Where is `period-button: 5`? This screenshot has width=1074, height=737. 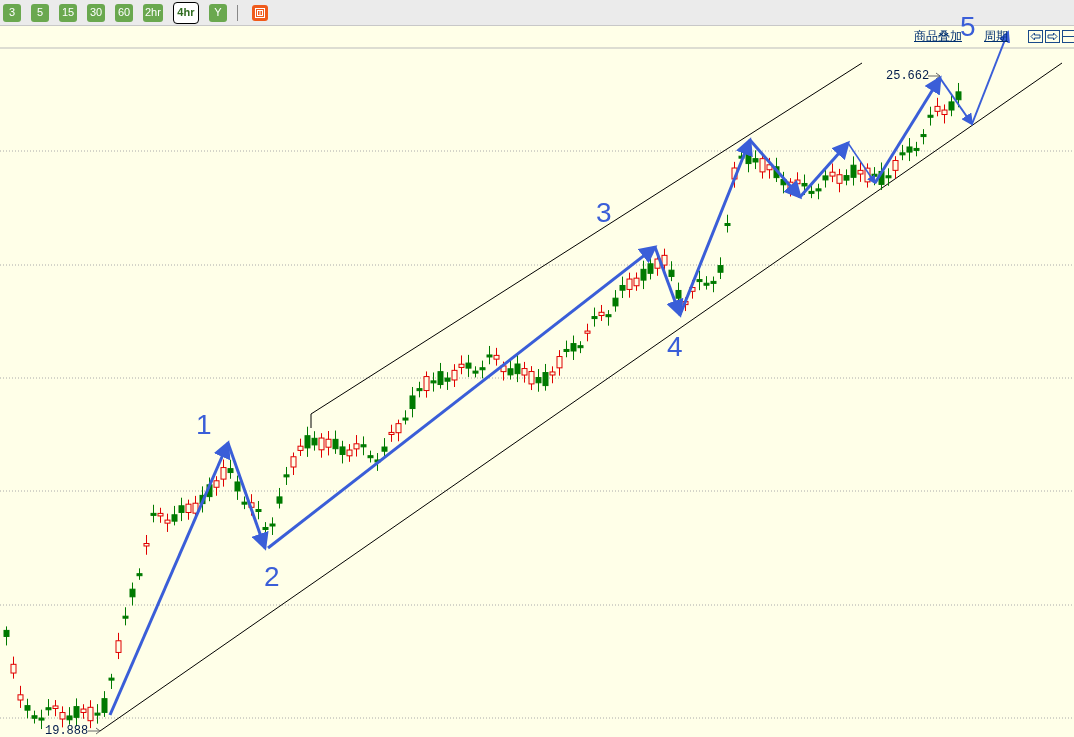
period-button: 5 is located at coordinates (40, 12).